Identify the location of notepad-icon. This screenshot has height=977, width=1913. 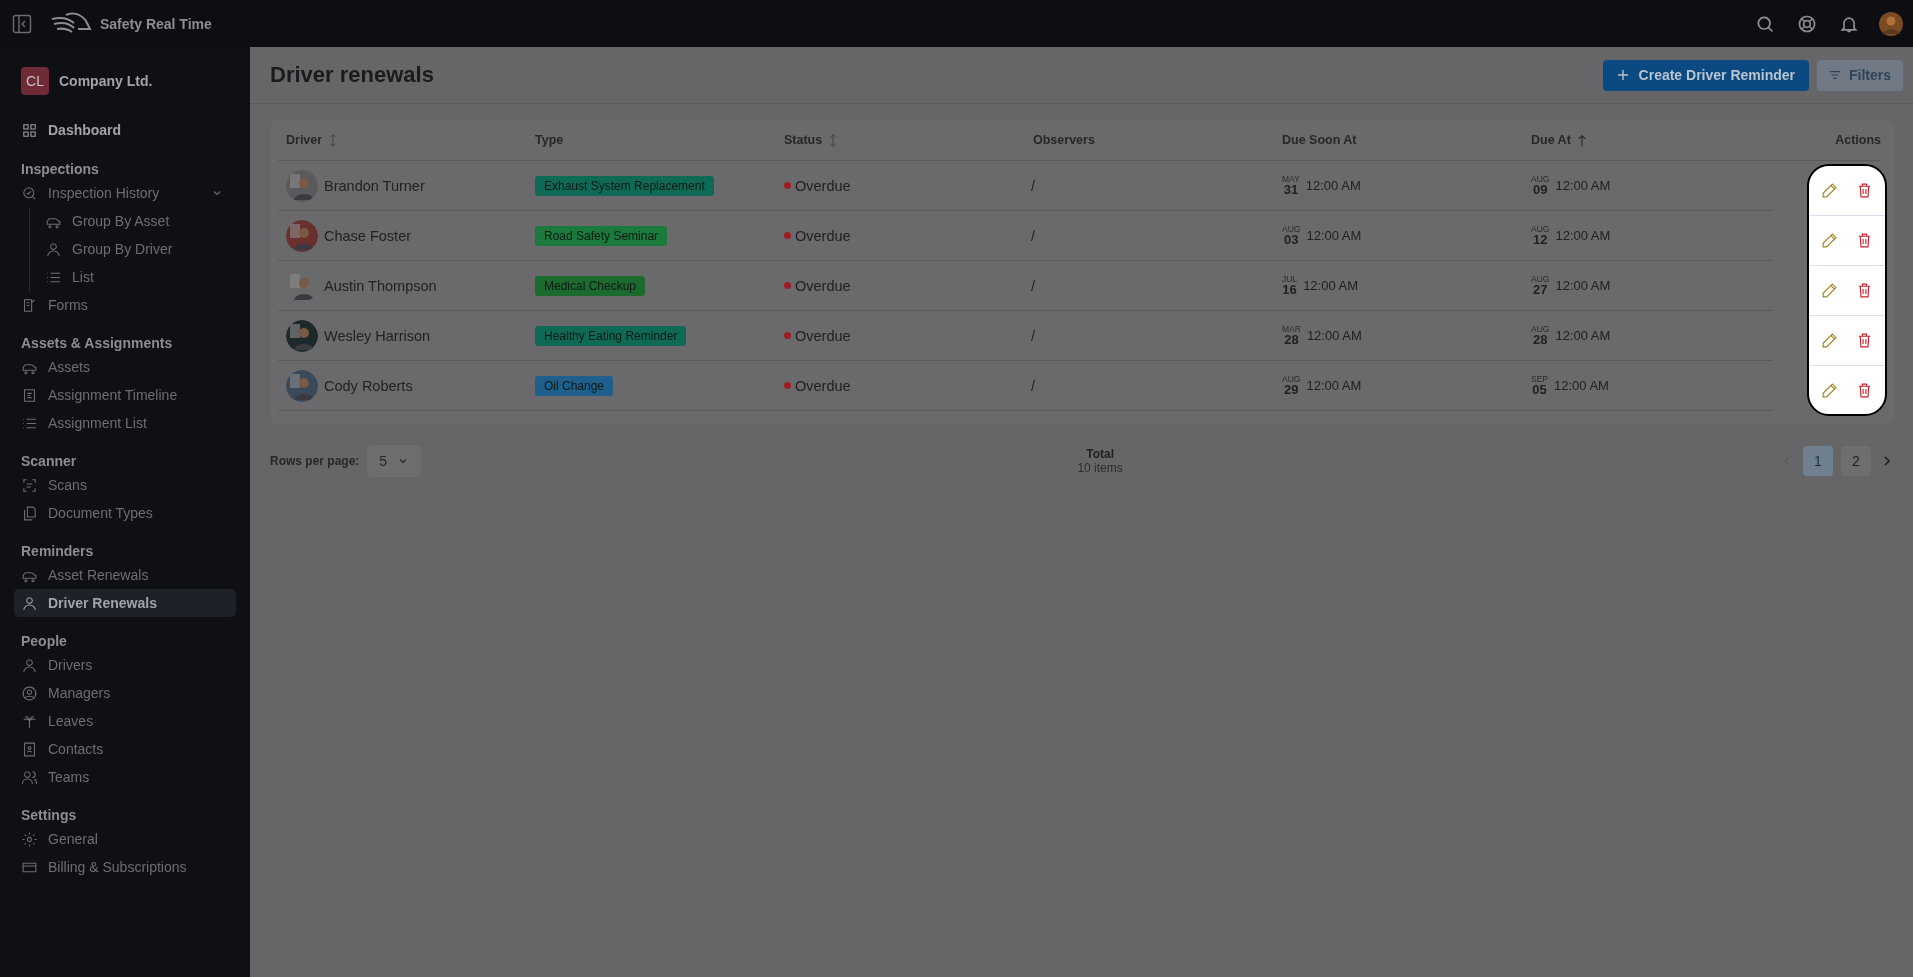
(29, 305).